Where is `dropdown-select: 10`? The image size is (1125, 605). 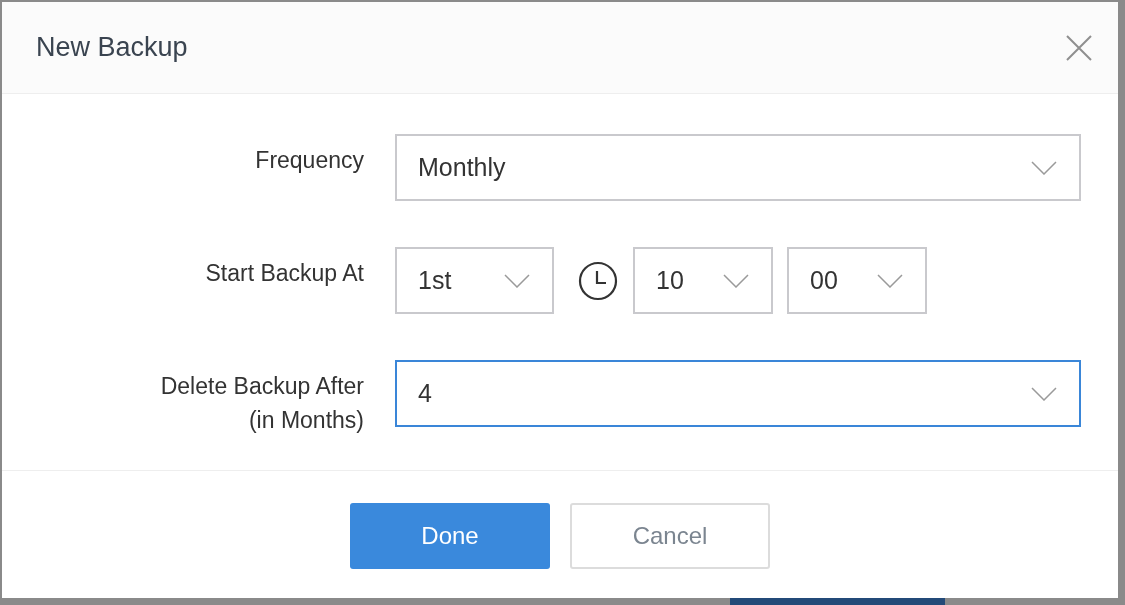 dropdown-select: 10 is located at coordinates (703, 280).